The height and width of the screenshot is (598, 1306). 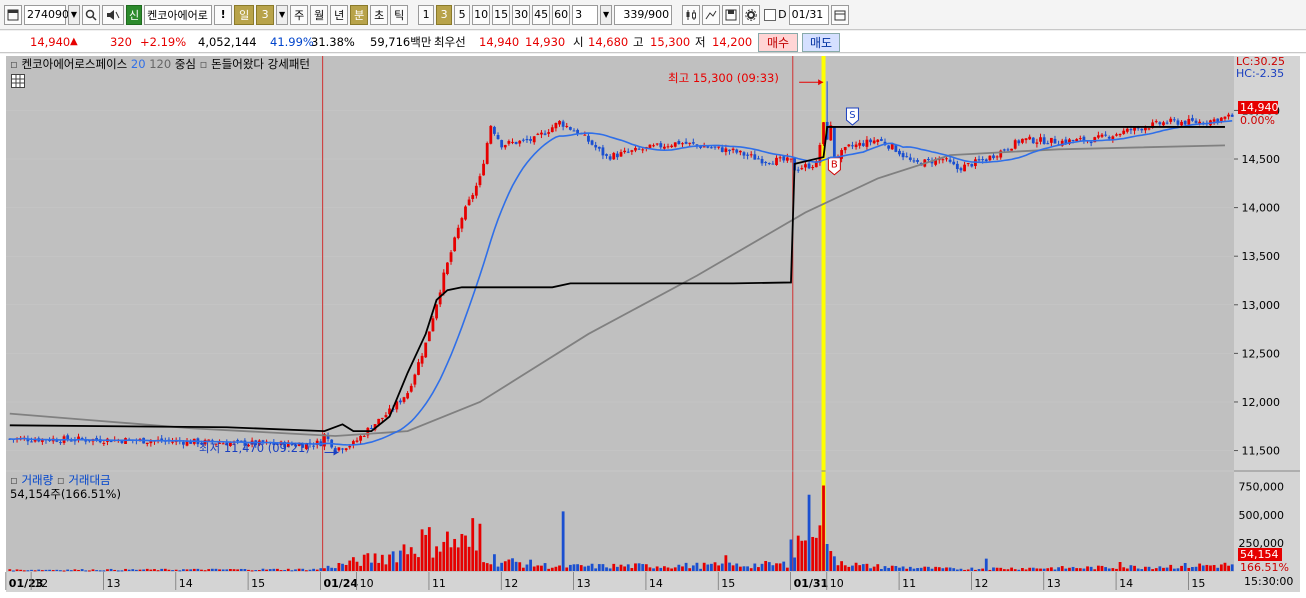 What do you see at coordinates (91, 14) in the screenshot?
I see `search-icon` at bounding box center [91, 14].